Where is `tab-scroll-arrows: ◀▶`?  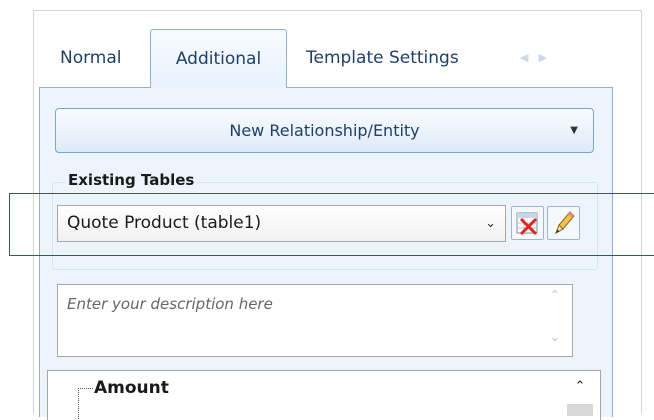
tab-scroll-arrows: ◀▶ is located at coordinates (538, 57).